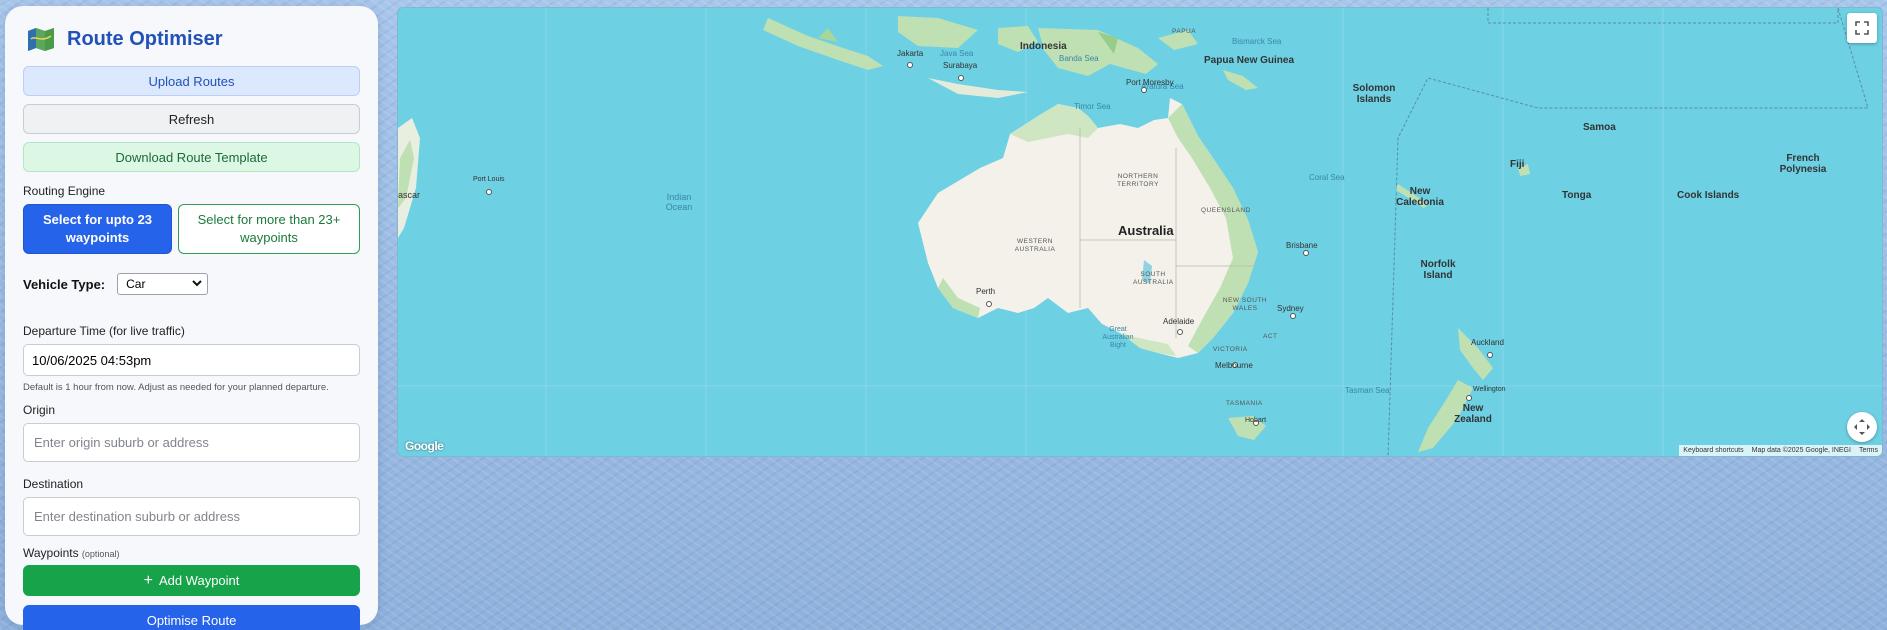  I want to click on vehicle-type-row: Vehicle Type: Car, so click(191, 284).